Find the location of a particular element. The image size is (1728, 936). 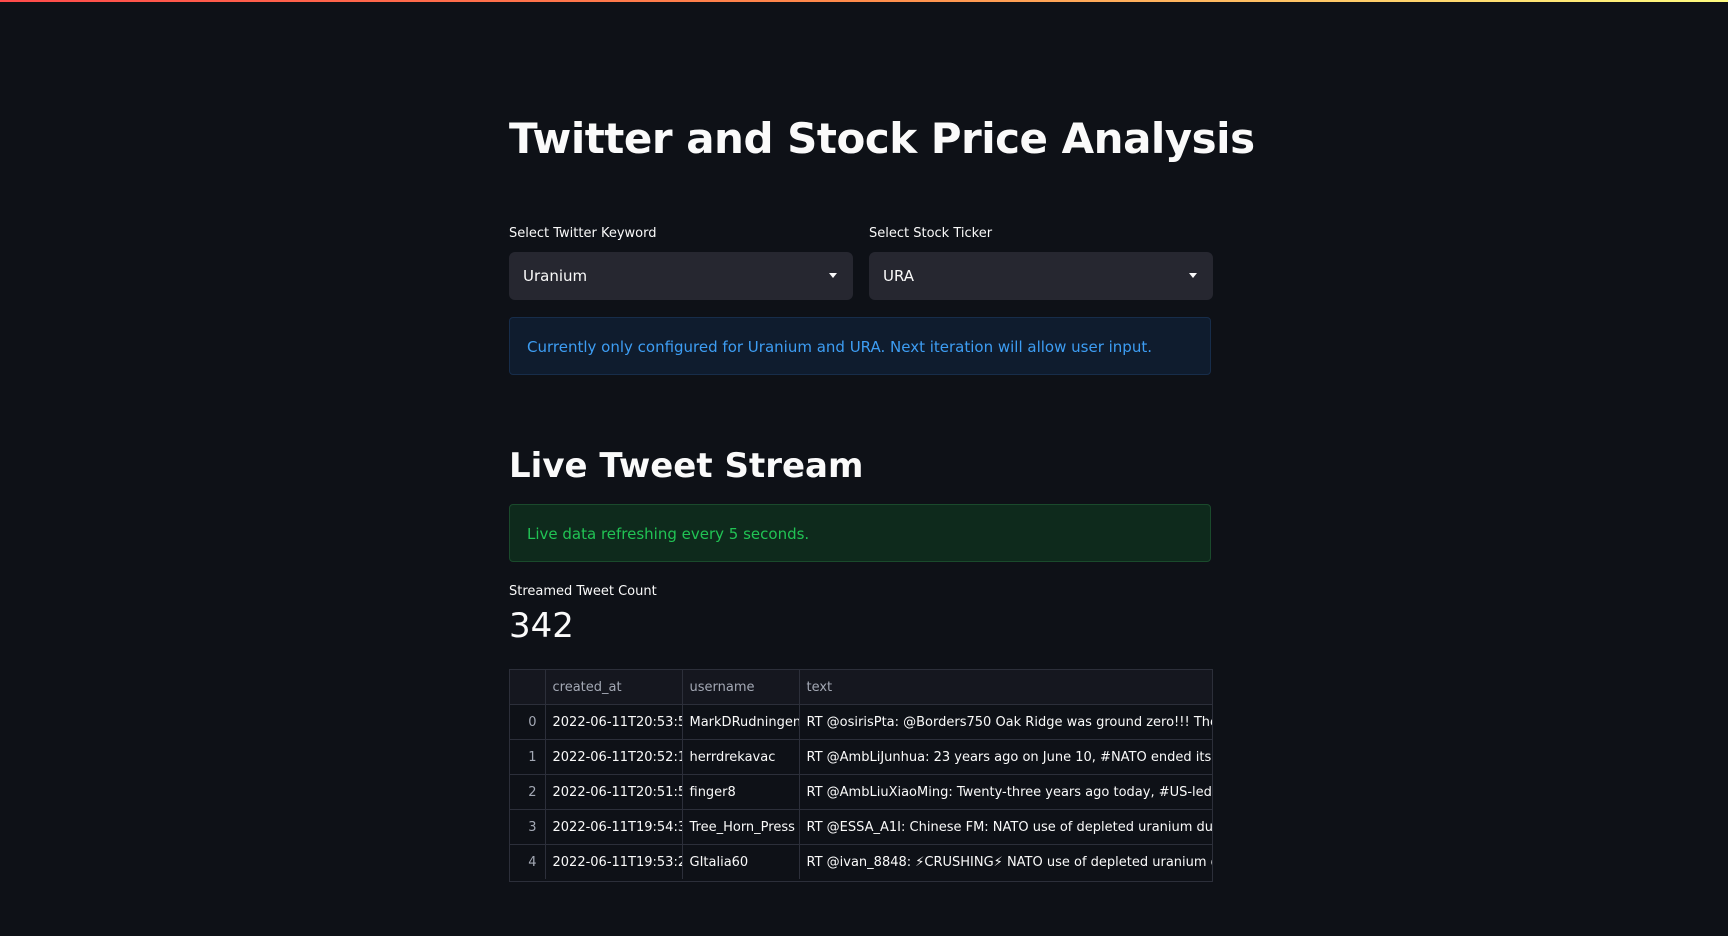

cell-username: GItalia60 is located at coordinates (741, 861).